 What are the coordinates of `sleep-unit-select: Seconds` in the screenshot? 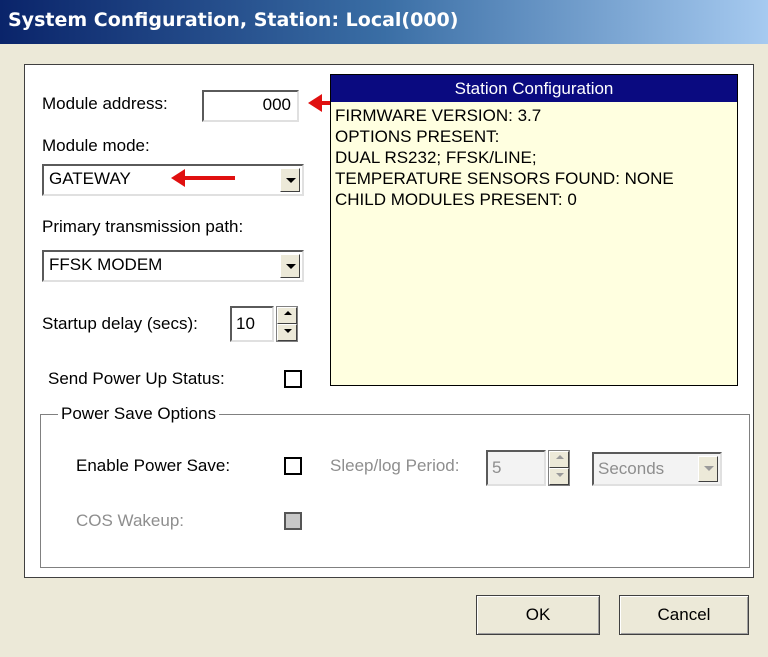 It's located at (657, 469).